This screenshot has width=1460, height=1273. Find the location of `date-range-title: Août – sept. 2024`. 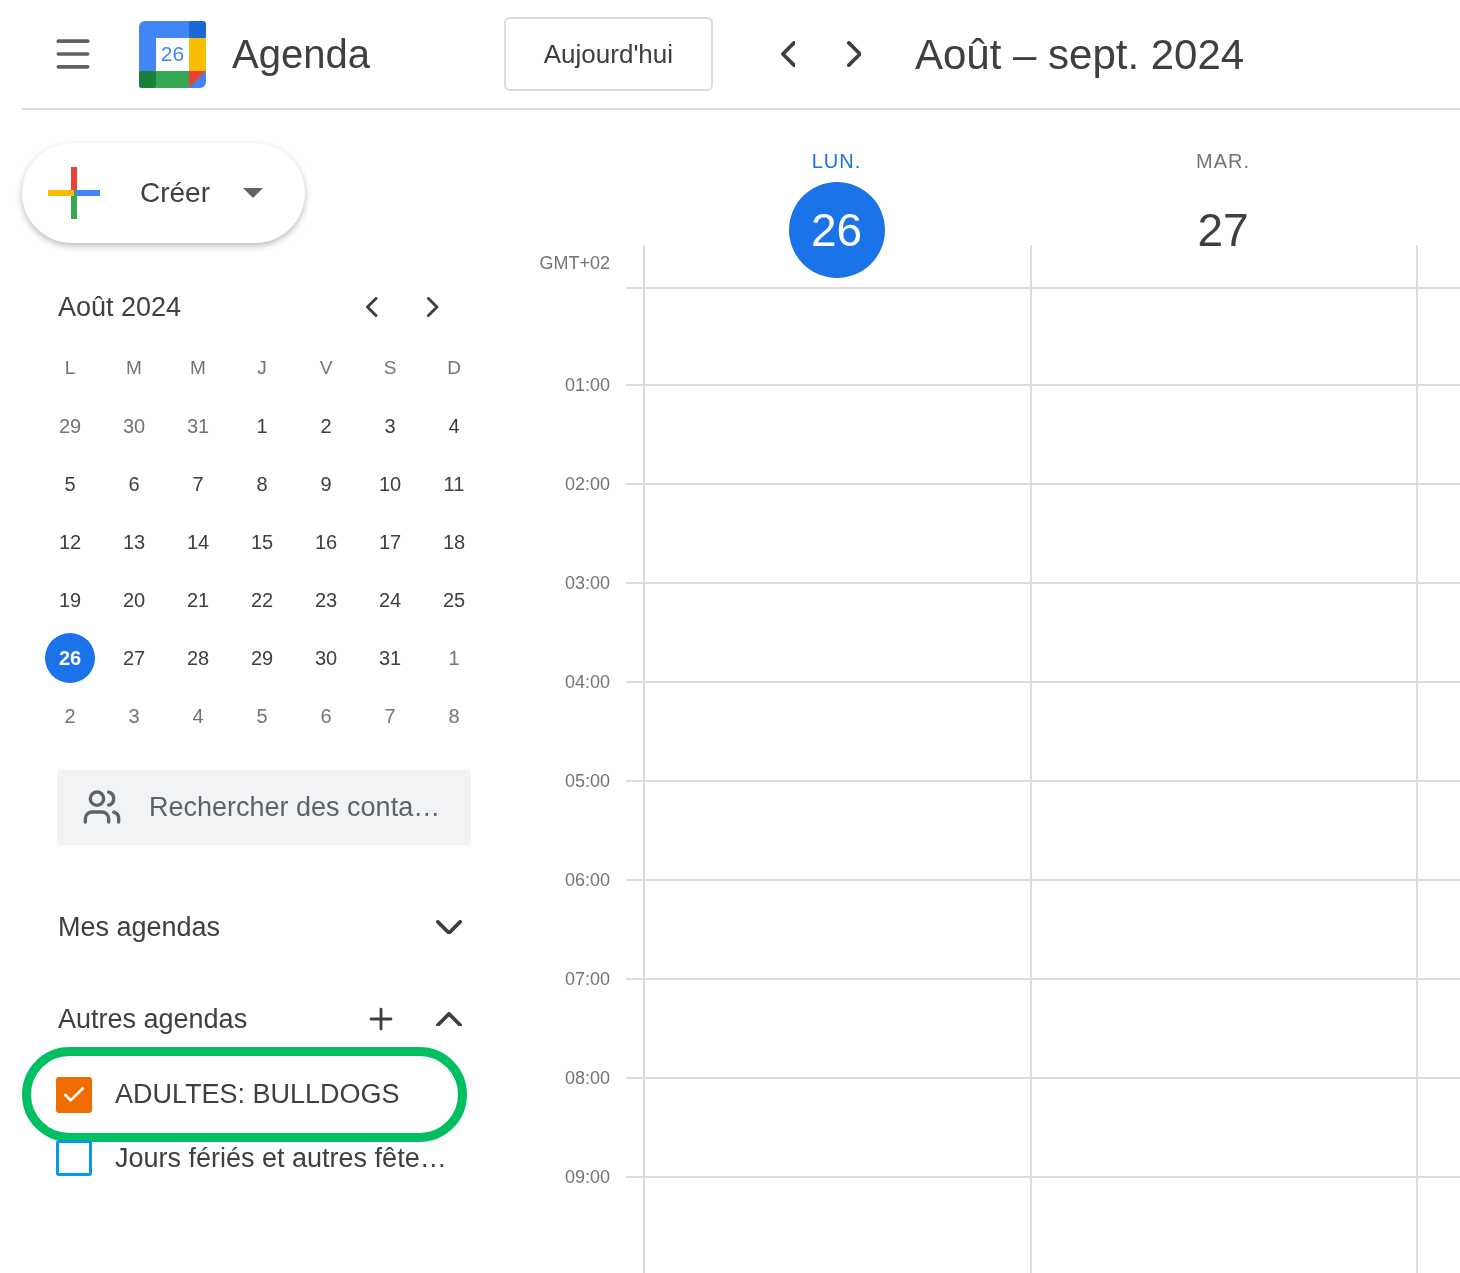

date-range-title: Août – sept. 2024 is located at coordinates (1079, 54).